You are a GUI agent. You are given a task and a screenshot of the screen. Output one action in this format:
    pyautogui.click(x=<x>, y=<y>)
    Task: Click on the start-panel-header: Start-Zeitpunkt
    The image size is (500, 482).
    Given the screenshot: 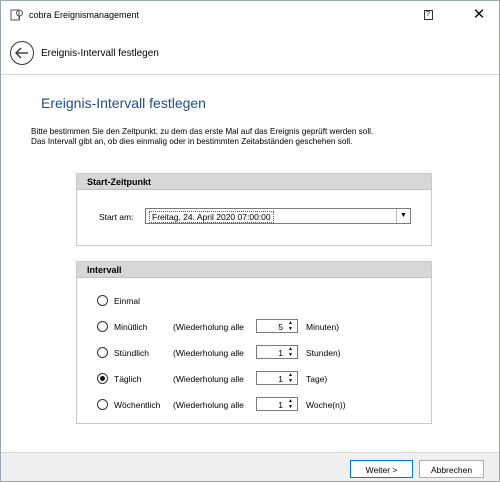 What is the action you would take?
    pyautogui.click(x=254, y=182)
    